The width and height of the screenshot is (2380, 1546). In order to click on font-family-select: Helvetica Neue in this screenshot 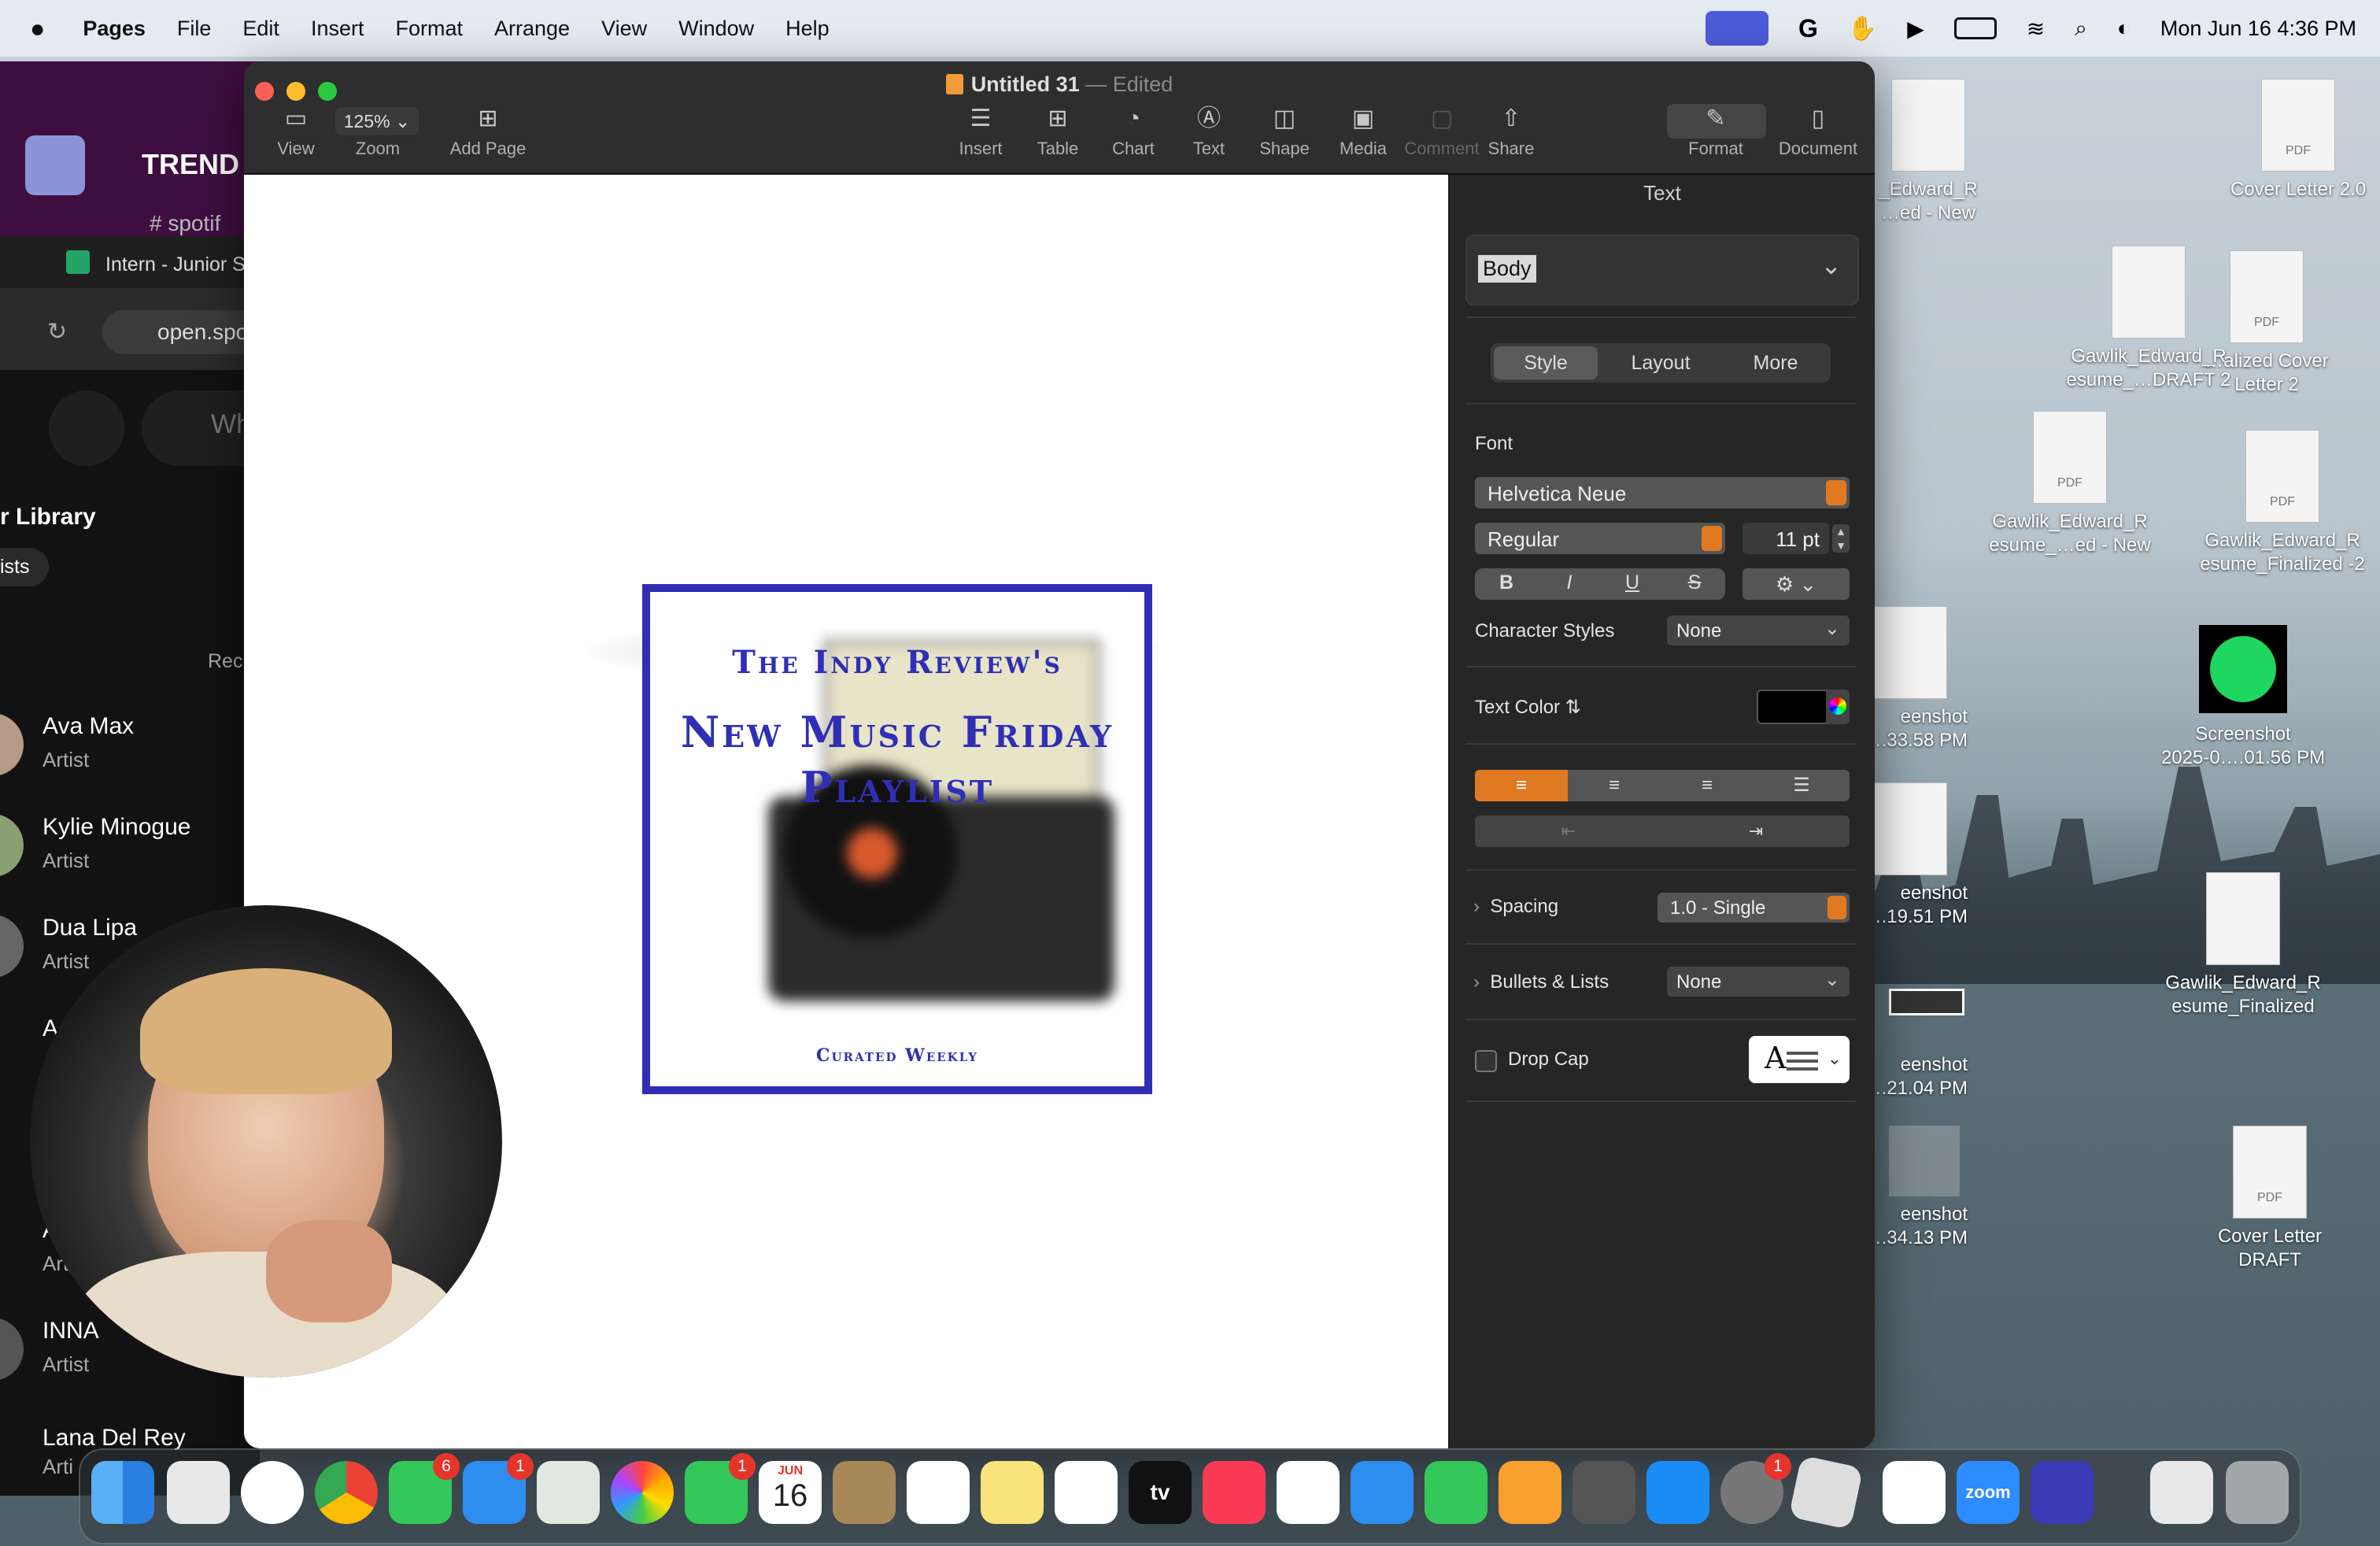, I will do `click(1662, 493)`.